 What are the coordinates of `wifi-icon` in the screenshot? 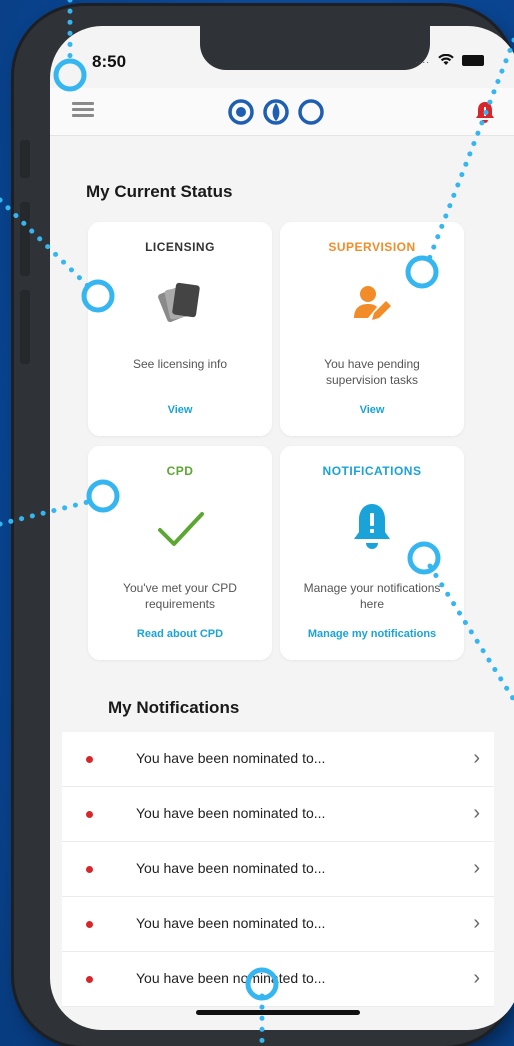 It's located at (446, 59).